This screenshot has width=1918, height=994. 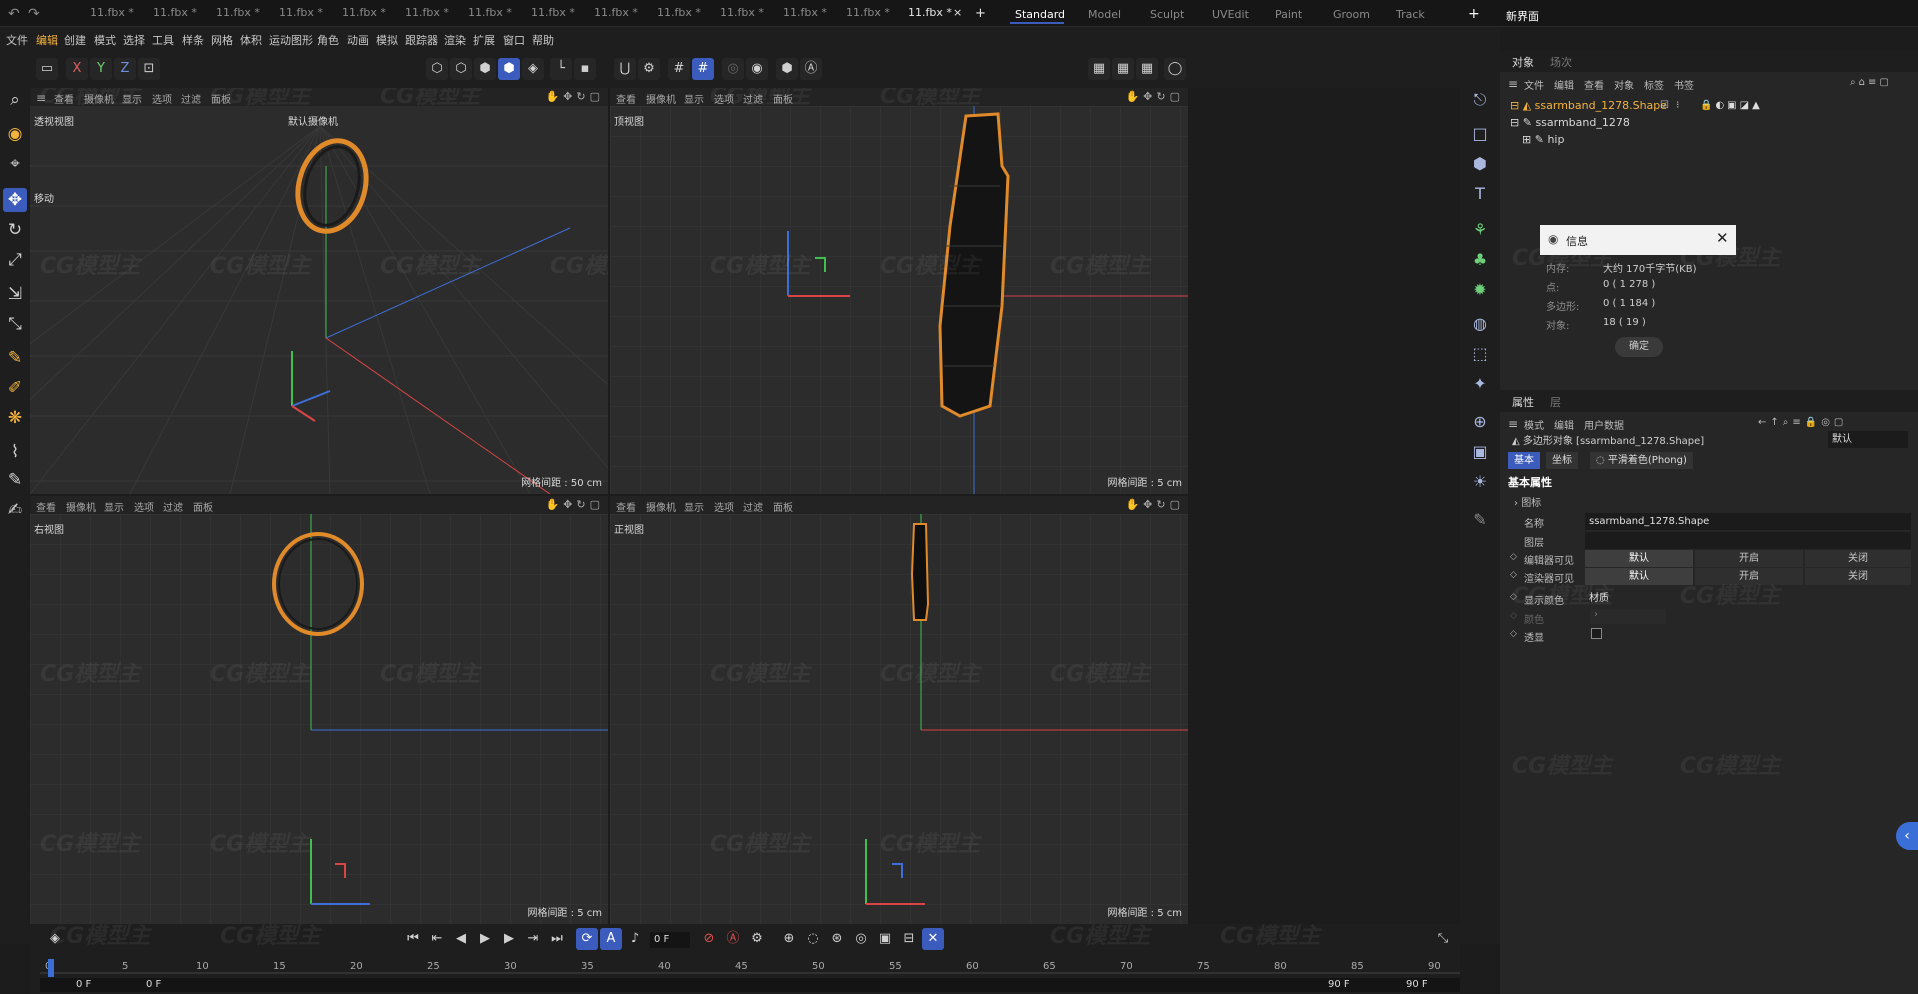 I want to click on menu-simulate: 模拟, so click(x=387, y=40).